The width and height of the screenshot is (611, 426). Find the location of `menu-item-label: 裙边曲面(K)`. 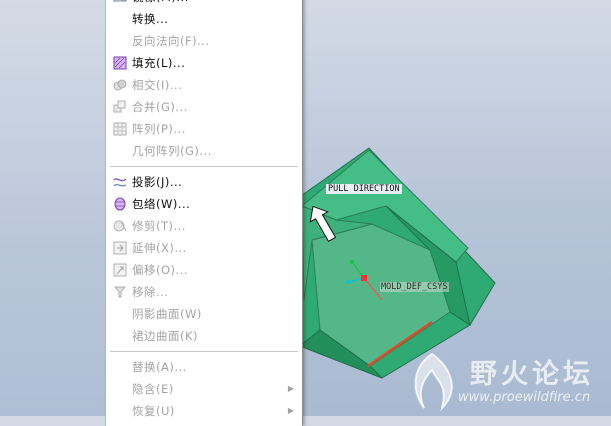

menu-item-label: 裙边曲面(K) is located at coordinates (165, 336).